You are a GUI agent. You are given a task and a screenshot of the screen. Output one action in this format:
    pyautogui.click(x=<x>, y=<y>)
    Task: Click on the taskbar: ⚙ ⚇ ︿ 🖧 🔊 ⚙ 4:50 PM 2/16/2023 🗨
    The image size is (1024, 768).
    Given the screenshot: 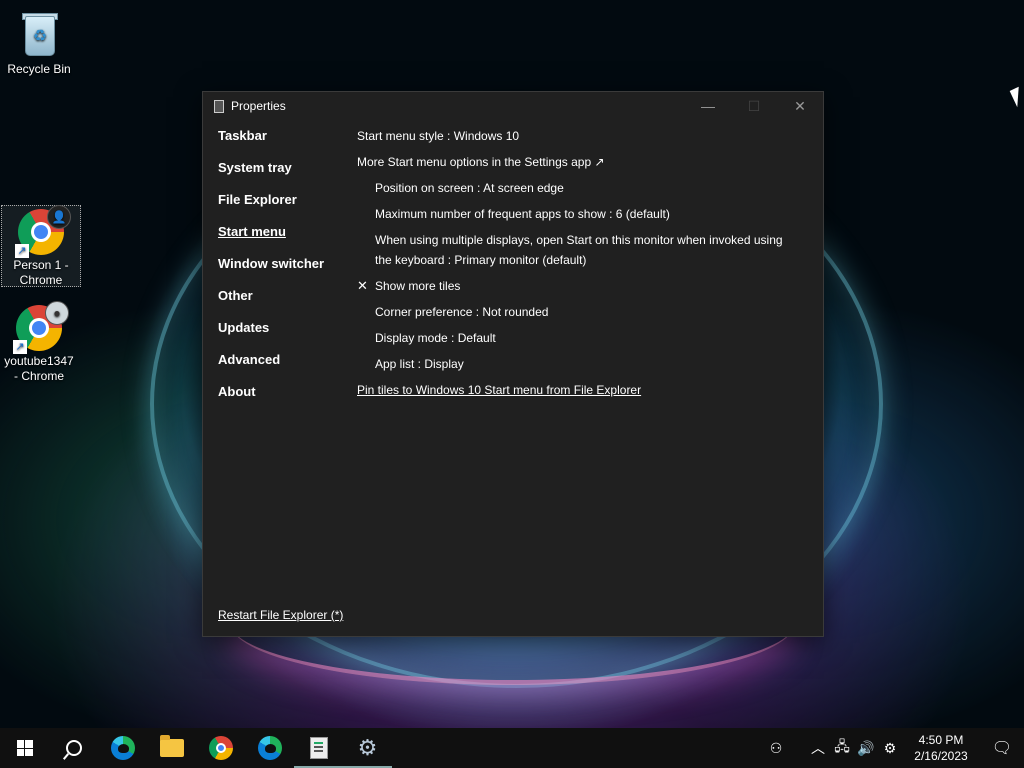 What is the action you would take?
    pyautogui.click(x=512, y=748)
    